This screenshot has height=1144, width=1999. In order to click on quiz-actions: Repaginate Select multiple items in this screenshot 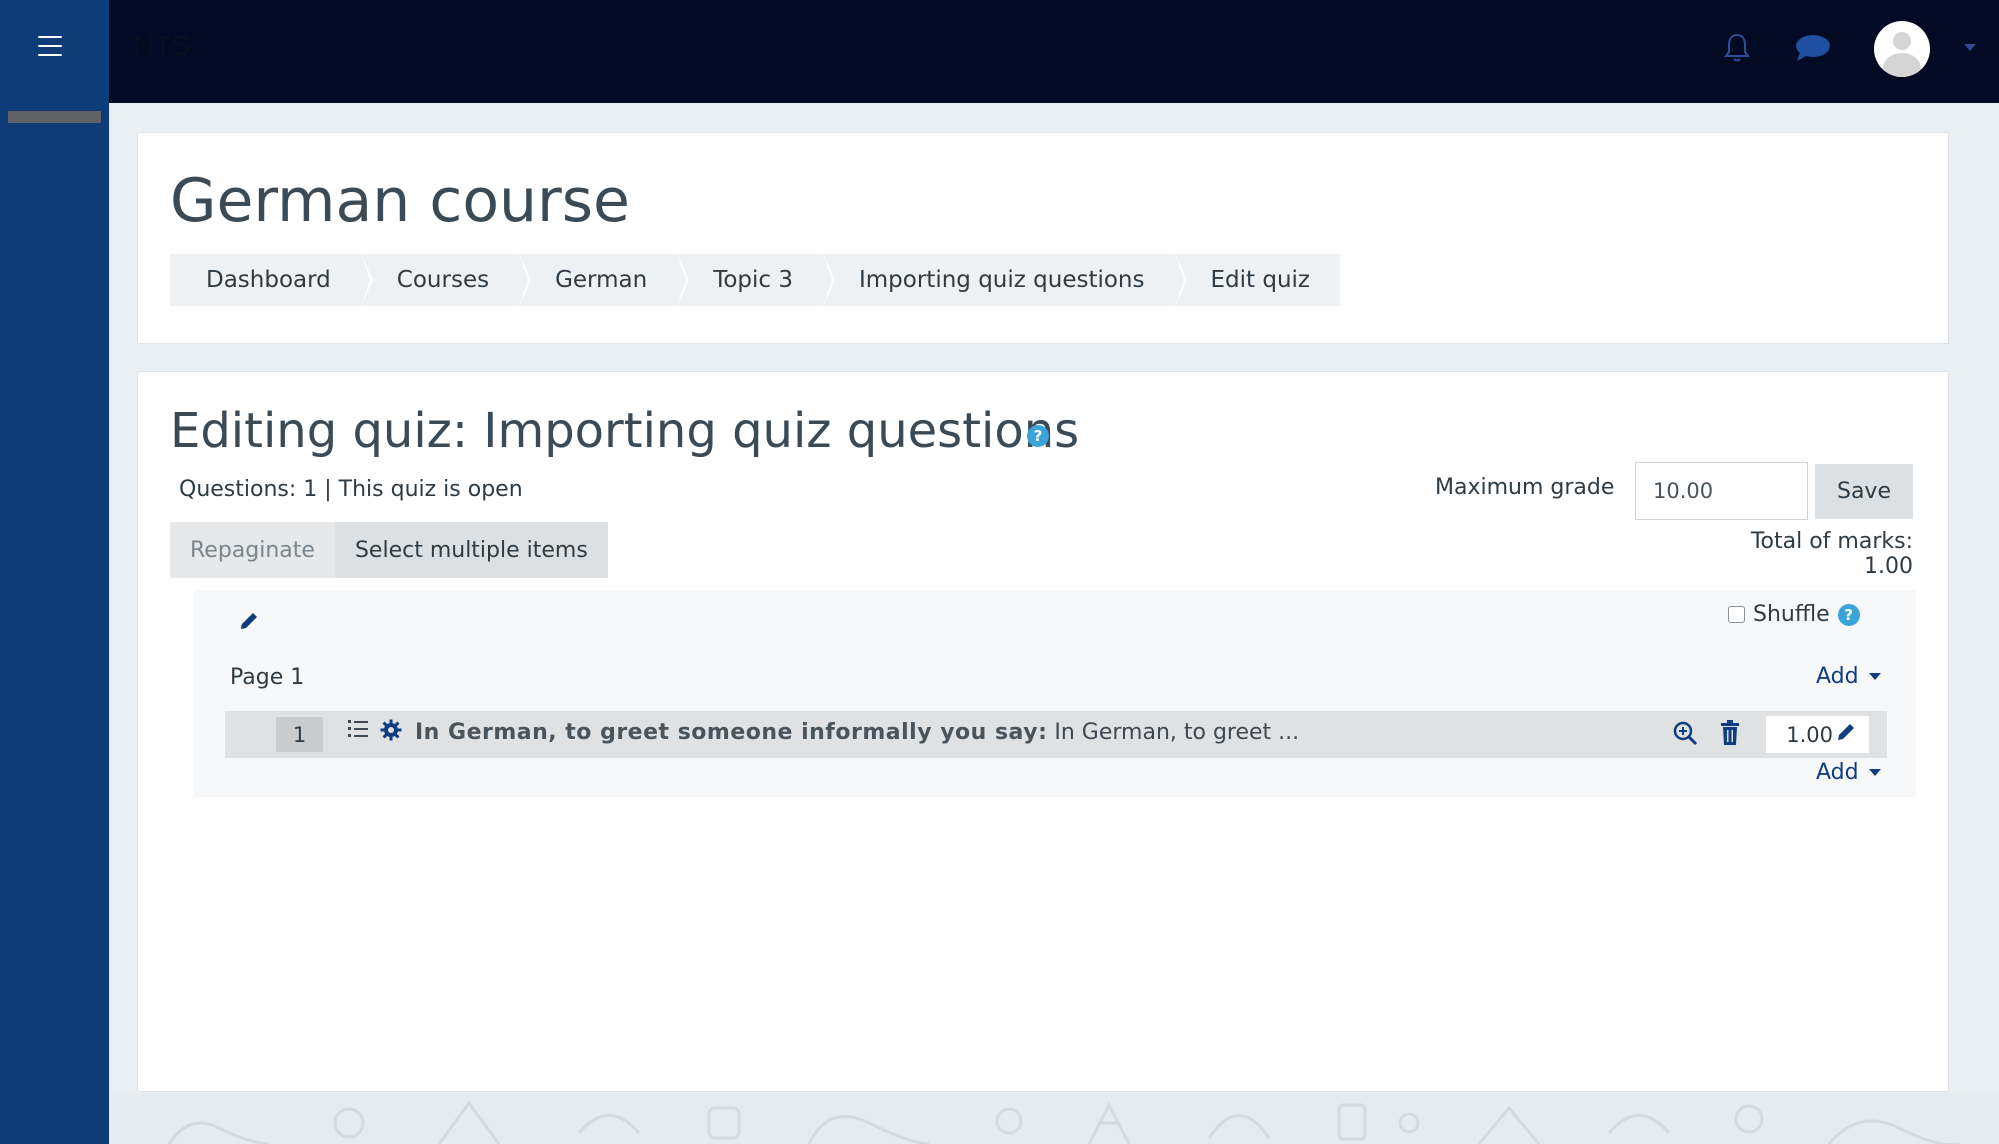, I will do `click(389, 550)`.